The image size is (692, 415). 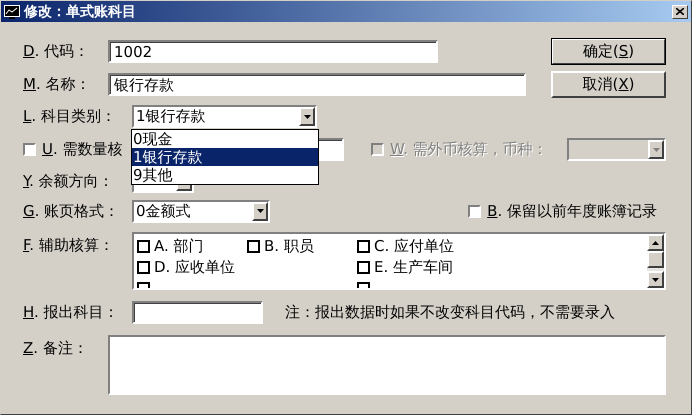 What do you see at coordinates (71, 312) in the screenshot?
I see `field-label: H. 报出科目：` at bounding box center [71, 312].